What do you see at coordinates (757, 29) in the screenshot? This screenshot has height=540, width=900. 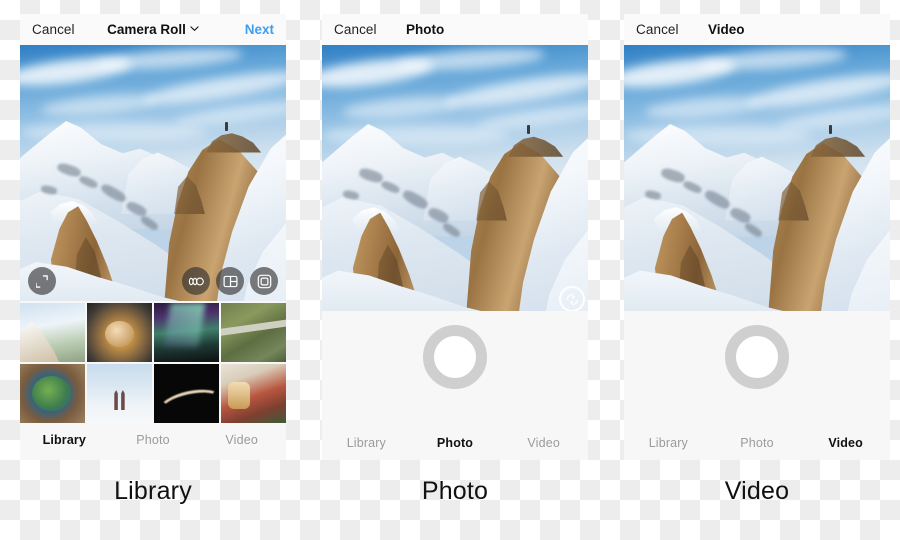 I see `navbar-video: Cancel Video` at bounding box center [757, 29].